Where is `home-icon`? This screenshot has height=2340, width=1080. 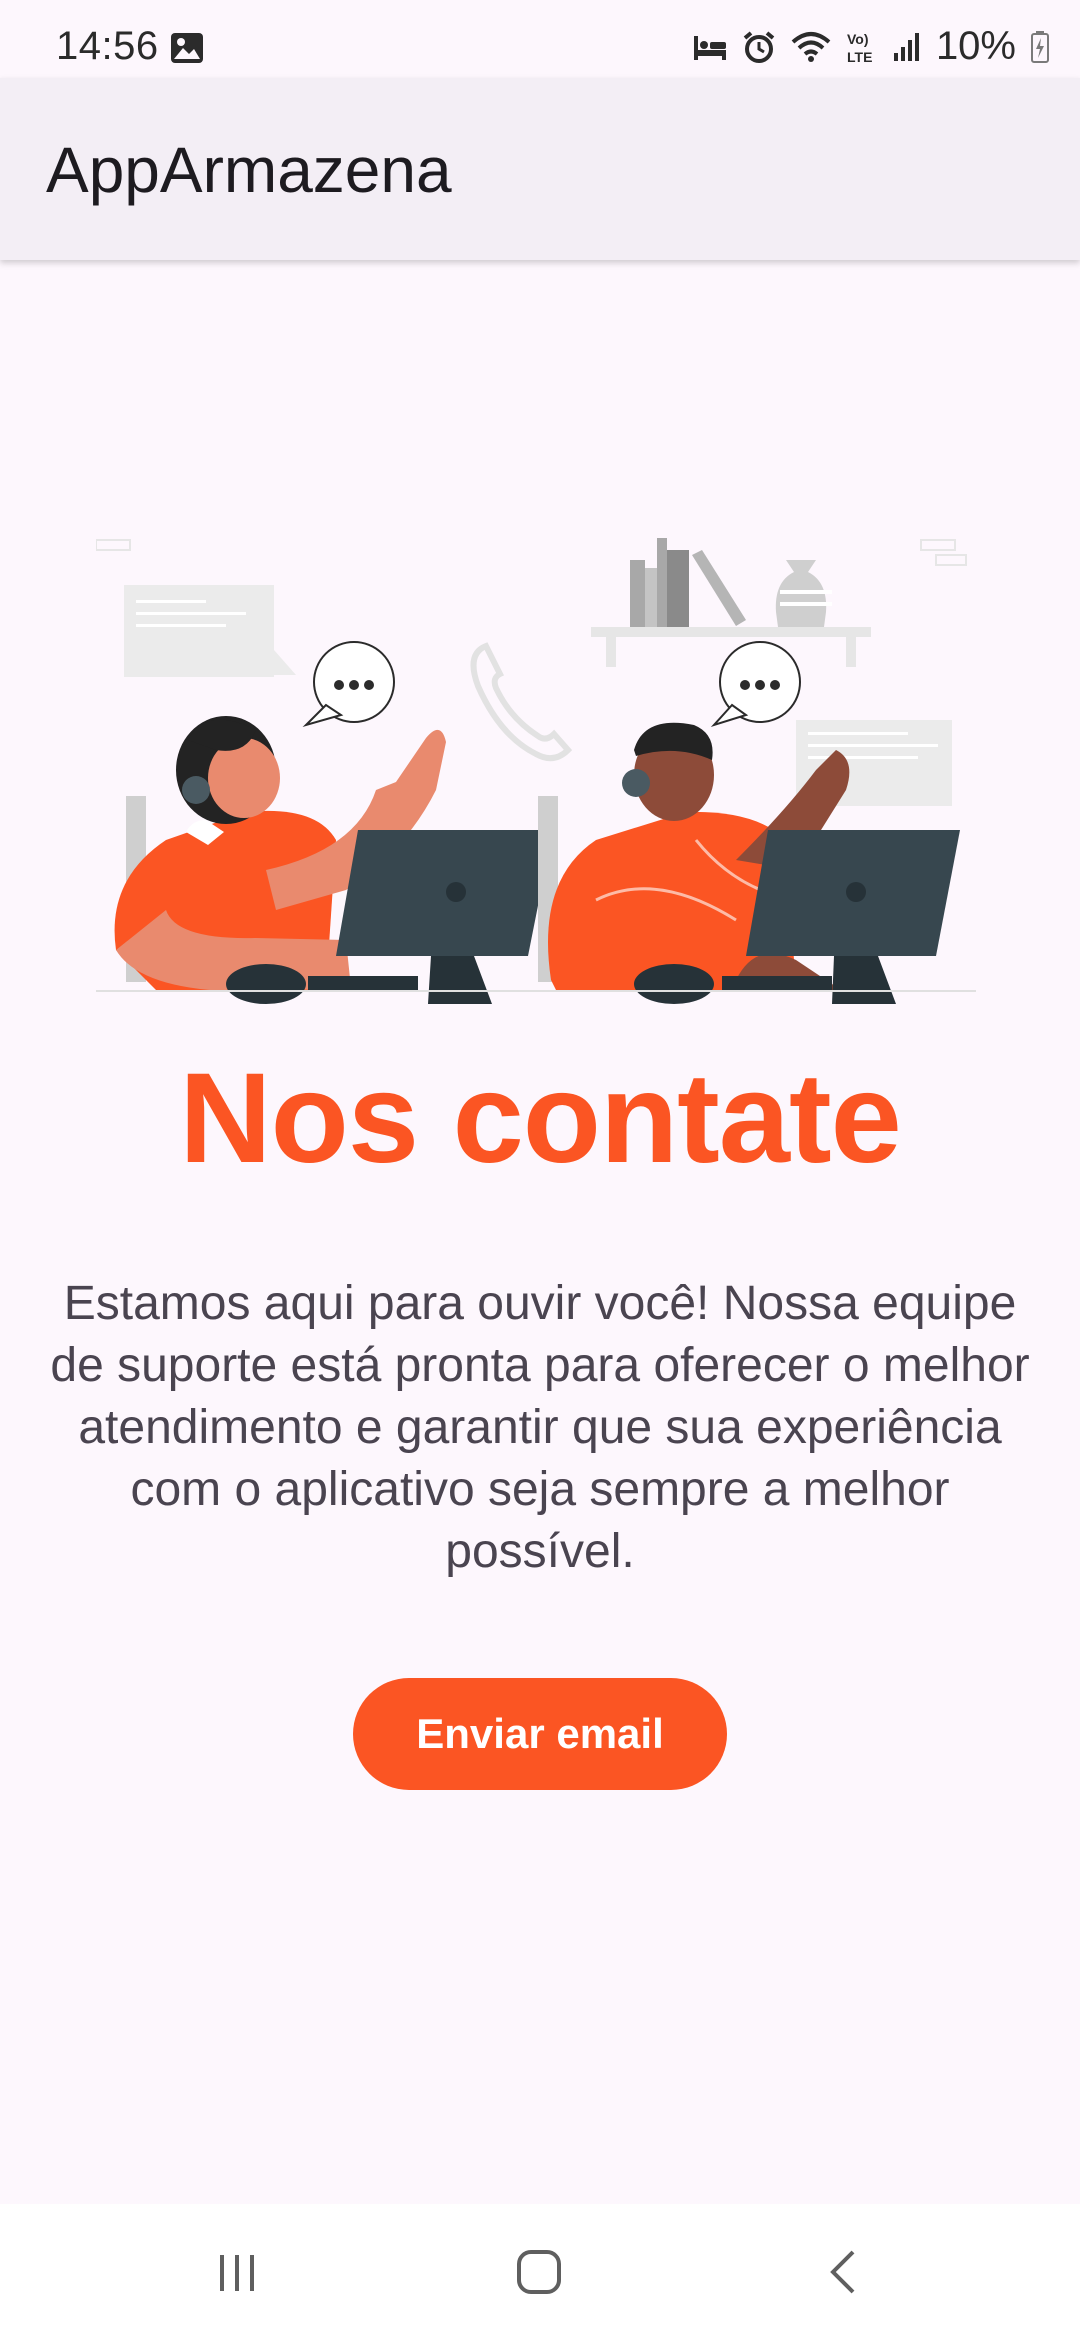 home-icon is located at coordinates (539, 2272).